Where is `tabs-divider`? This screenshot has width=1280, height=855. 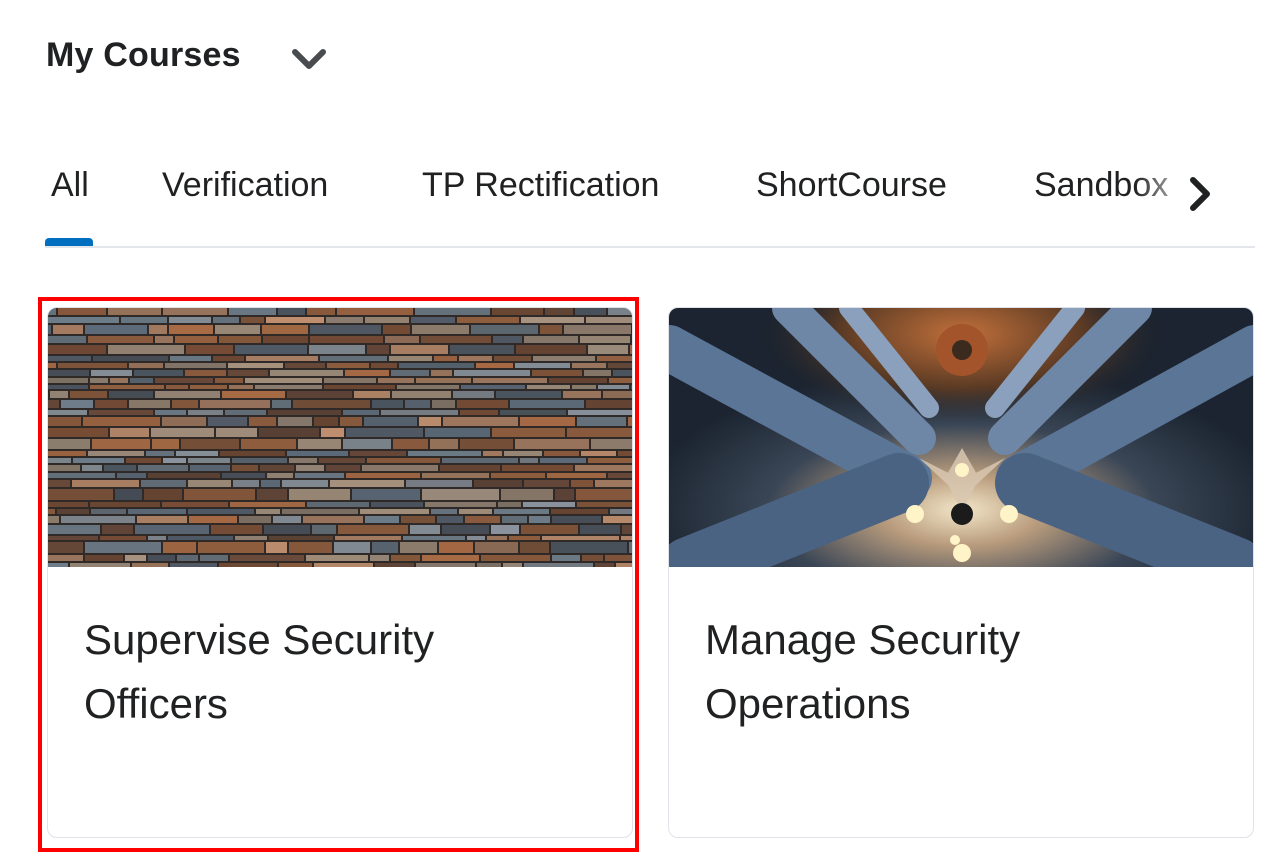 tabs-divider is located at coordinates (650, 247).